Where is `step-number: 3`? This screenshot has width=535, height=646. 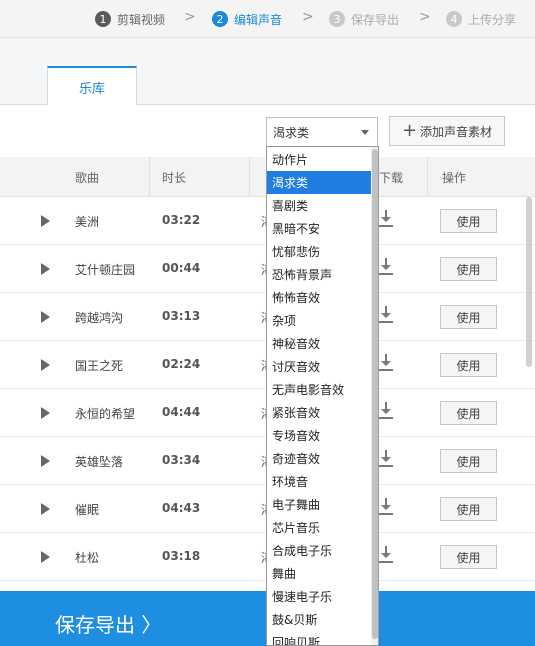 step-number: 3 is located at coordinates (337, 19).